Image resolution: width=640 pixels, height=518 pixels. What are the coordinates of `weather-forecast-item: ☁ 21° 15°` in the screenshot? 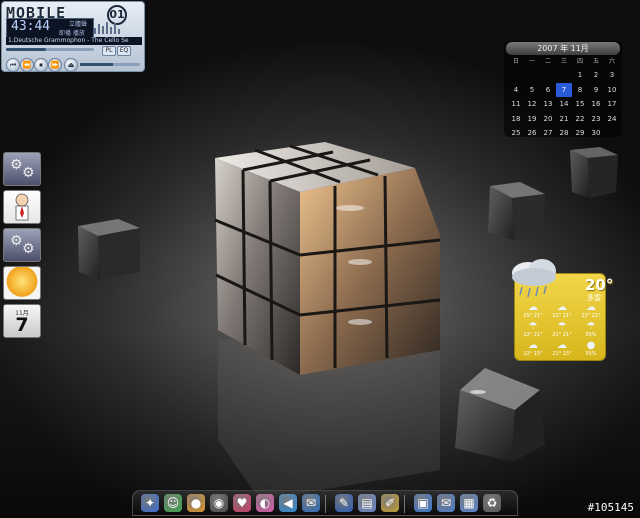 It's located at (562, 350).